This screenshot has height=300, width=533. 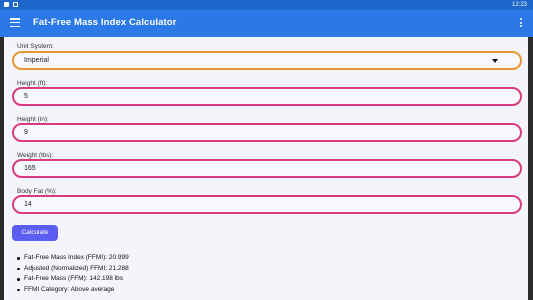 I want to click on result-category: FFMI Category: Above average, so click(x=72, y=290).